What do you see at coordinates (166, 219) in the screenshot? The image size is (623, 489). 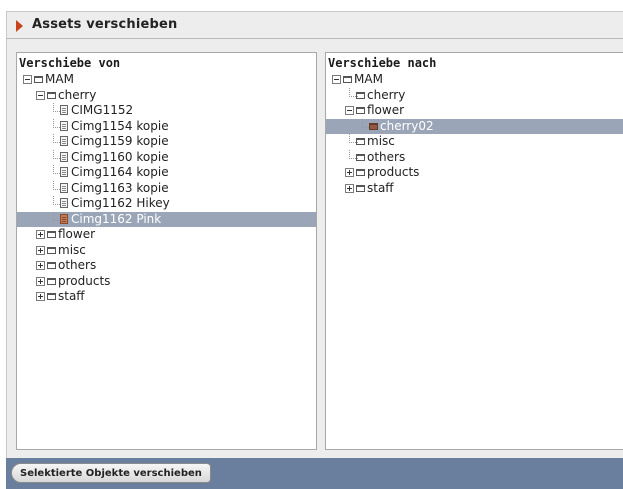 I see `source-node-cimg1162-pink: Cimg1162 Pink` at bounding box center [166, 219].